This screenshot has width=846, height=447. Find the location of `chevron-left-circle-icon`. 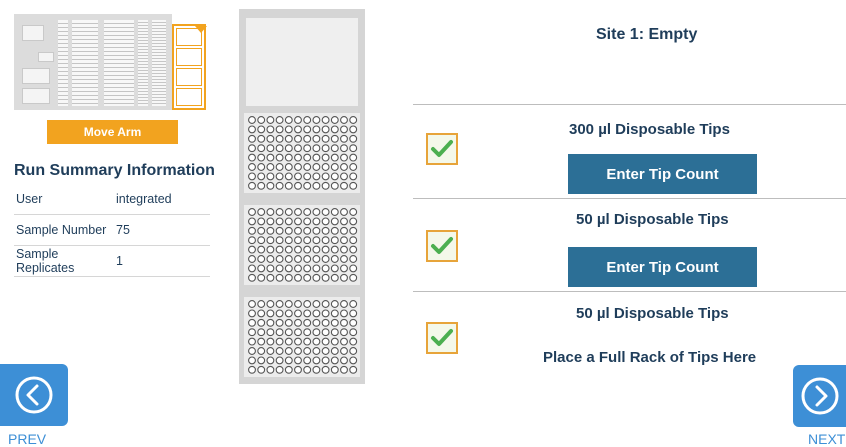

chevron-left-circle-icon is located at coordinates (34, 395).